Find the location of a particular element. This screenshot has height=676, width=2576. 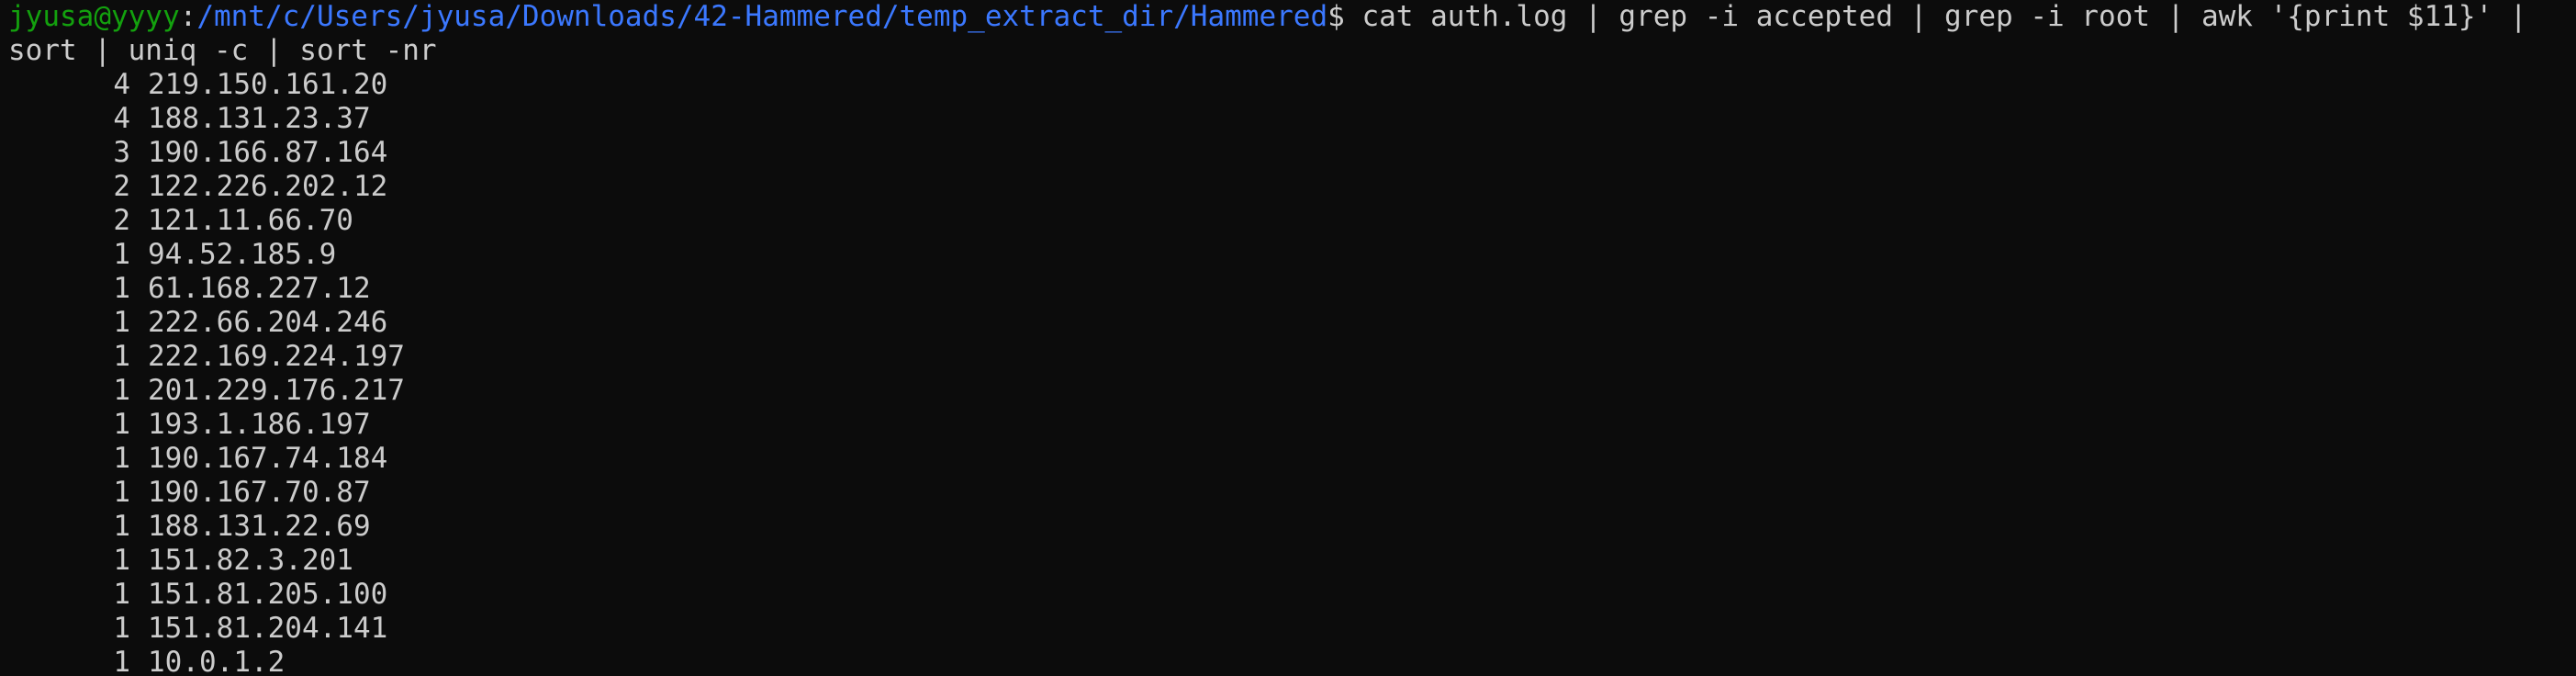

prompt-symbol: $ is located at coordinates (1344, 16).